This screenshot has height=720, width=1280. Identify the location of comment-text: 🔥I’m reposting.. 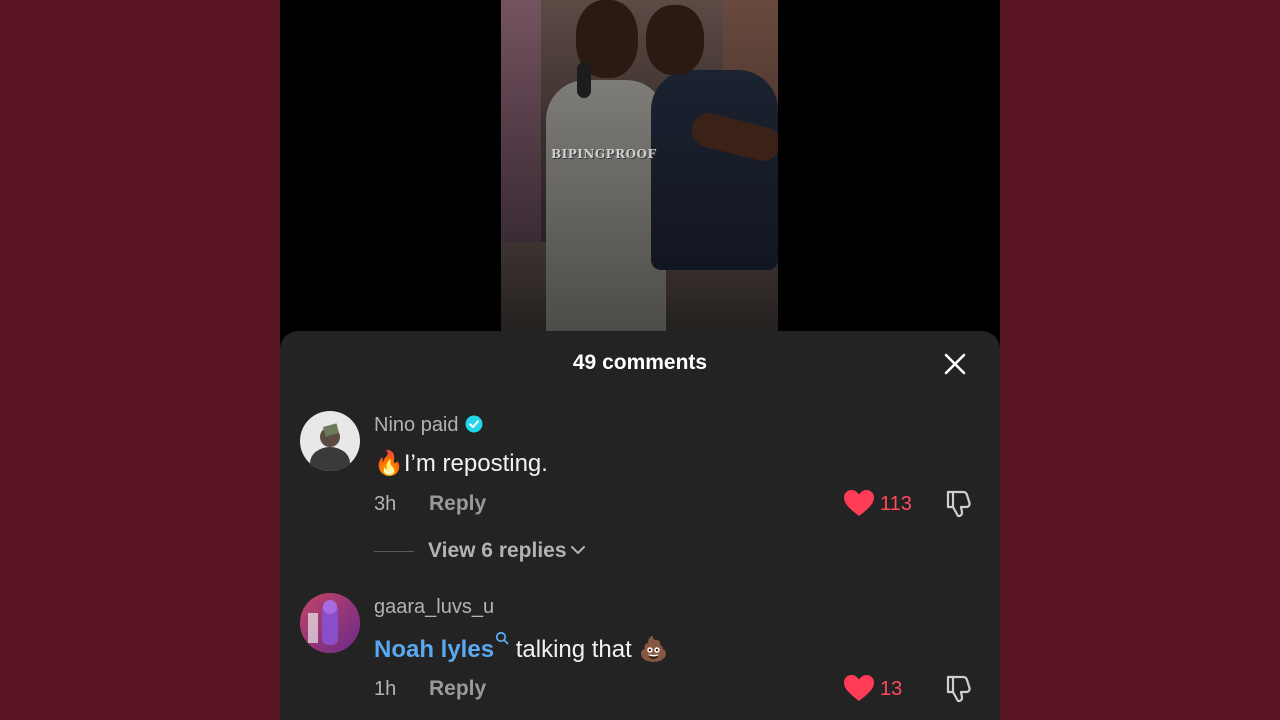
(461, 463).